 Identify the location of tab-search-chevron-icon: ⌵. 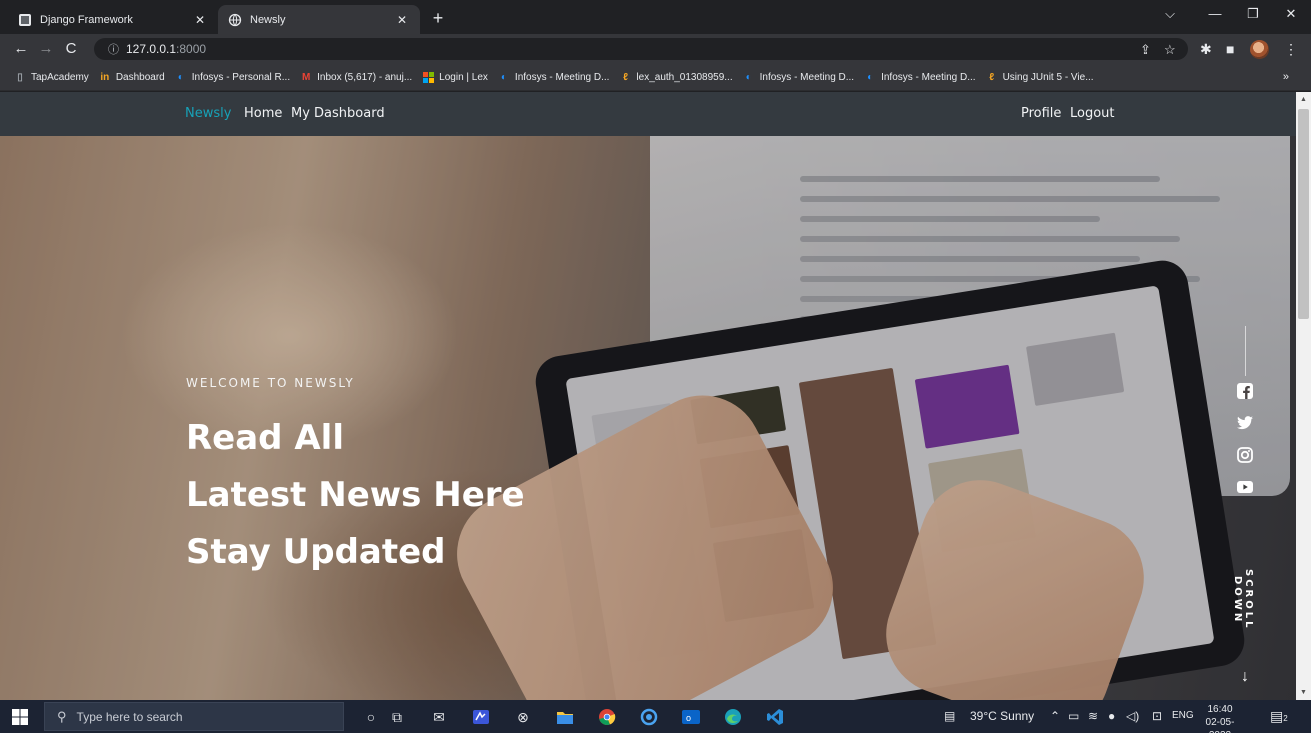
(1170, 14).